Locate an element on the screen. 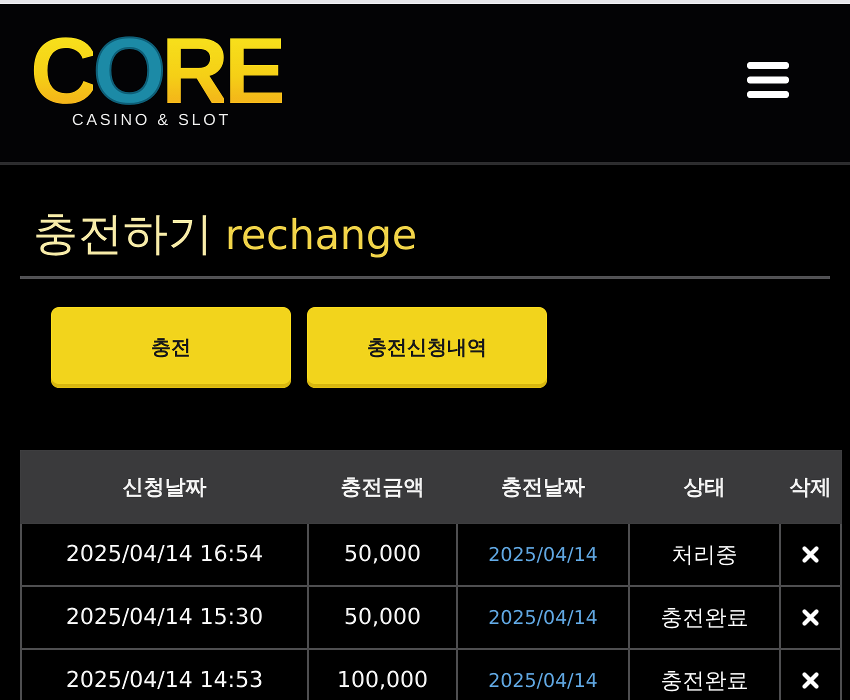  column-header: 상태 is located at coordinates (704, 487).